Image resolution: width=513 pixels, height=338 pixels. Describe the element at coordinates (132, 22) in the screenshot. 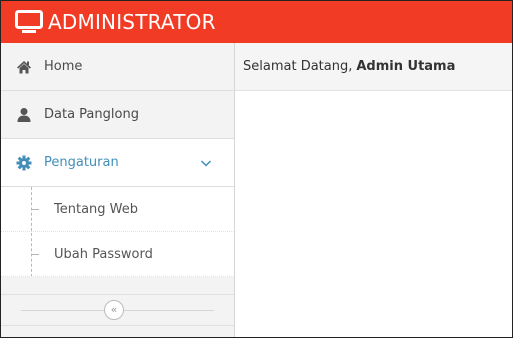

I see `app-title: ADMINISTRATOR` at that location.